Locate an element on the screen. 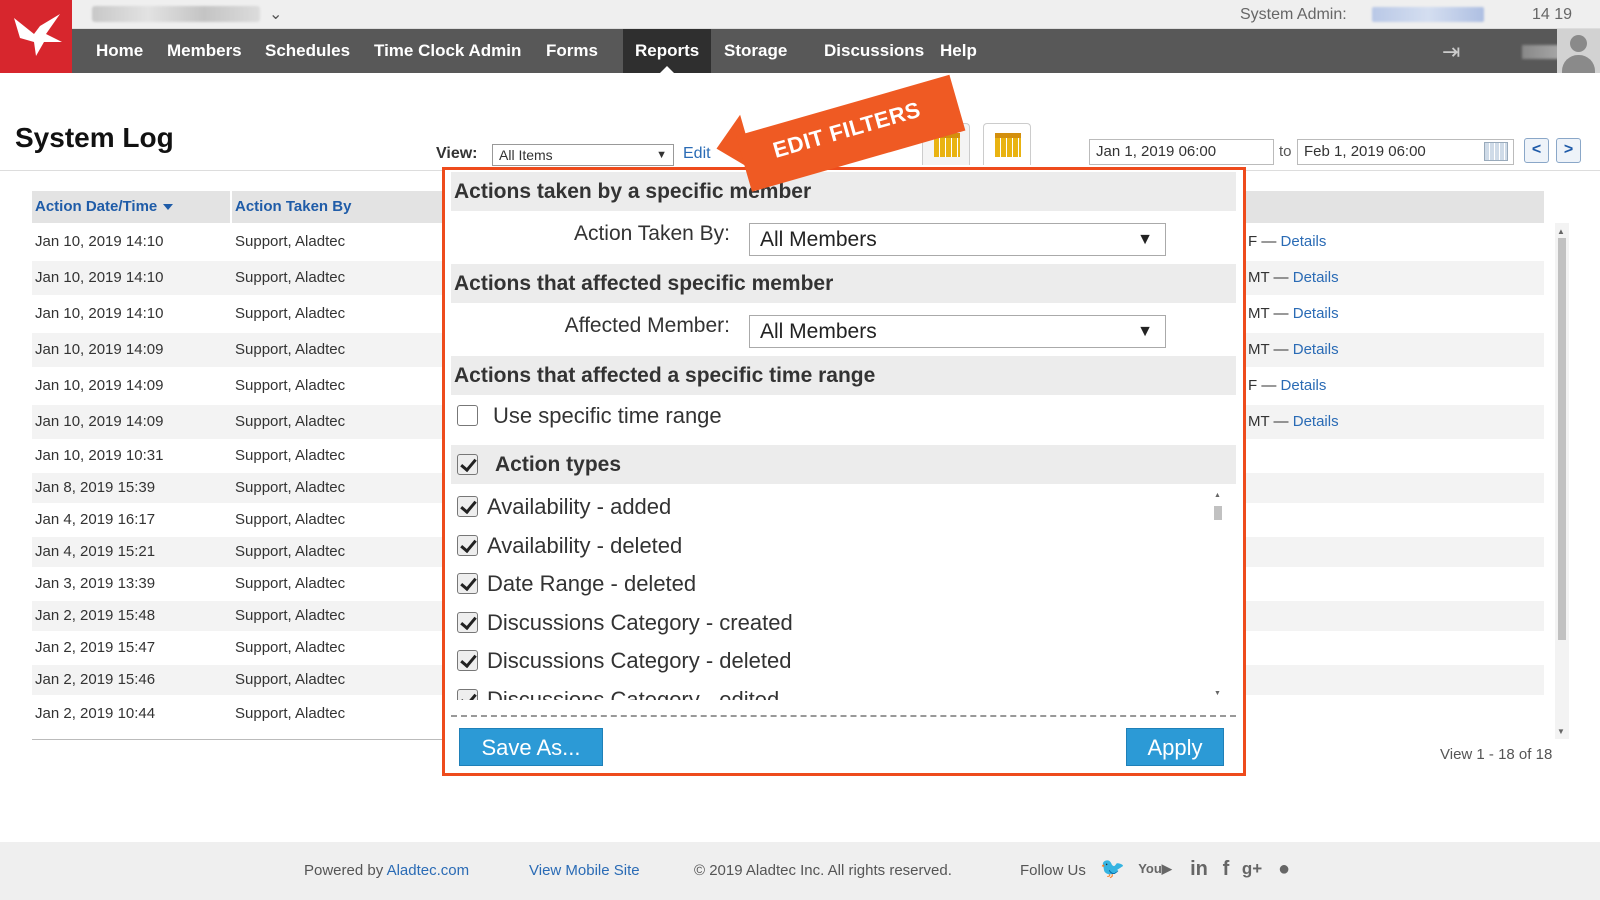  cell-date: Jan 8, 2019 15:39 is located at coordinates (95, 487).